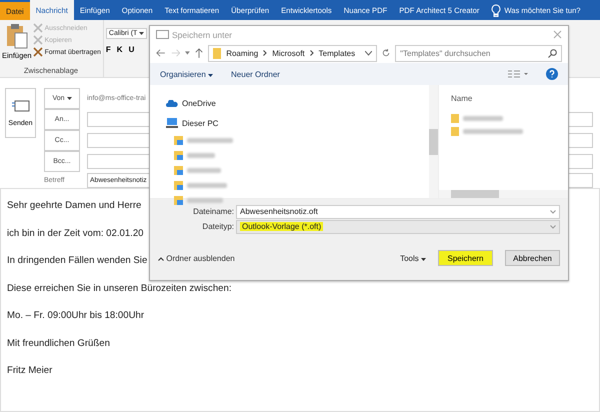 The image size is (600, 412). Describe the element at coordinates (191, 103) in the screenshot. I see `nav-item: OneDrive` at that location.